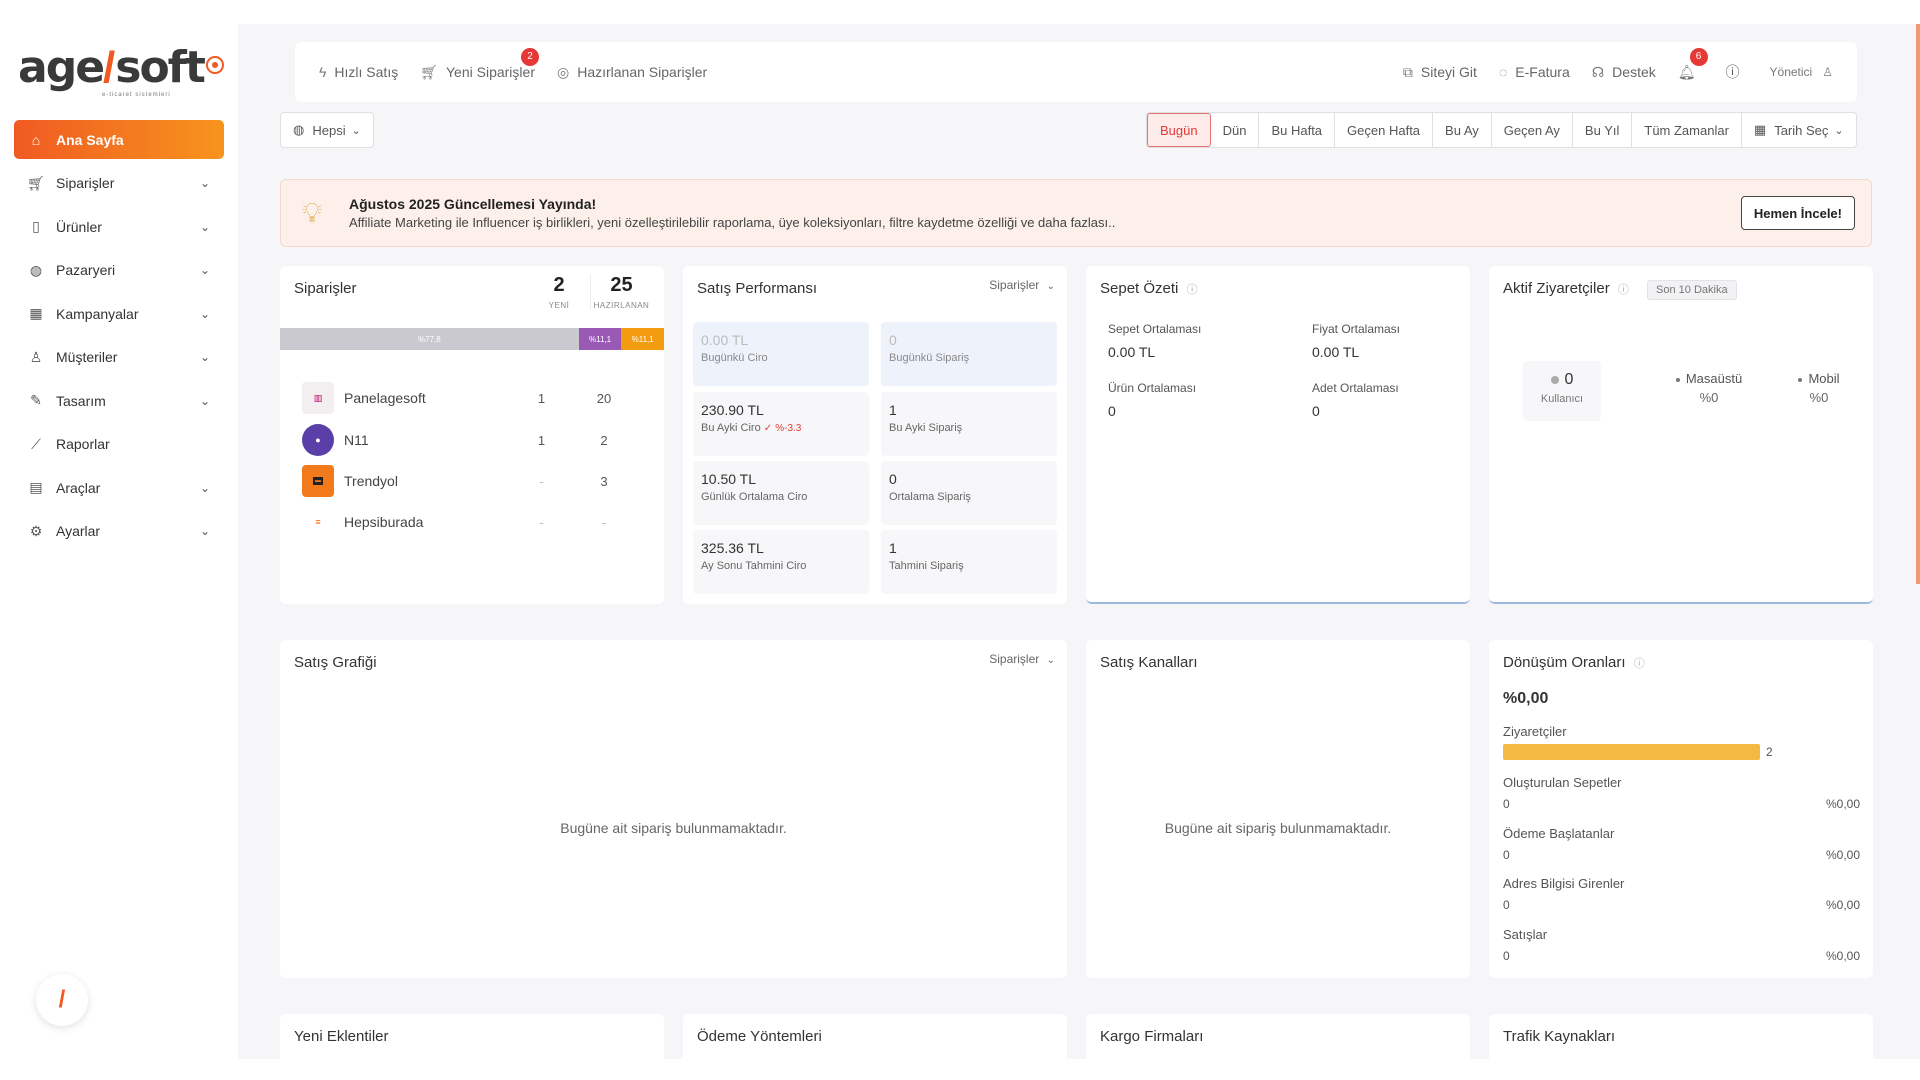  What do you see at coordinates (384, 522) in the screenshot?
I see `marketplace-name: Hepsiburada` at bounding box center [384, 522].